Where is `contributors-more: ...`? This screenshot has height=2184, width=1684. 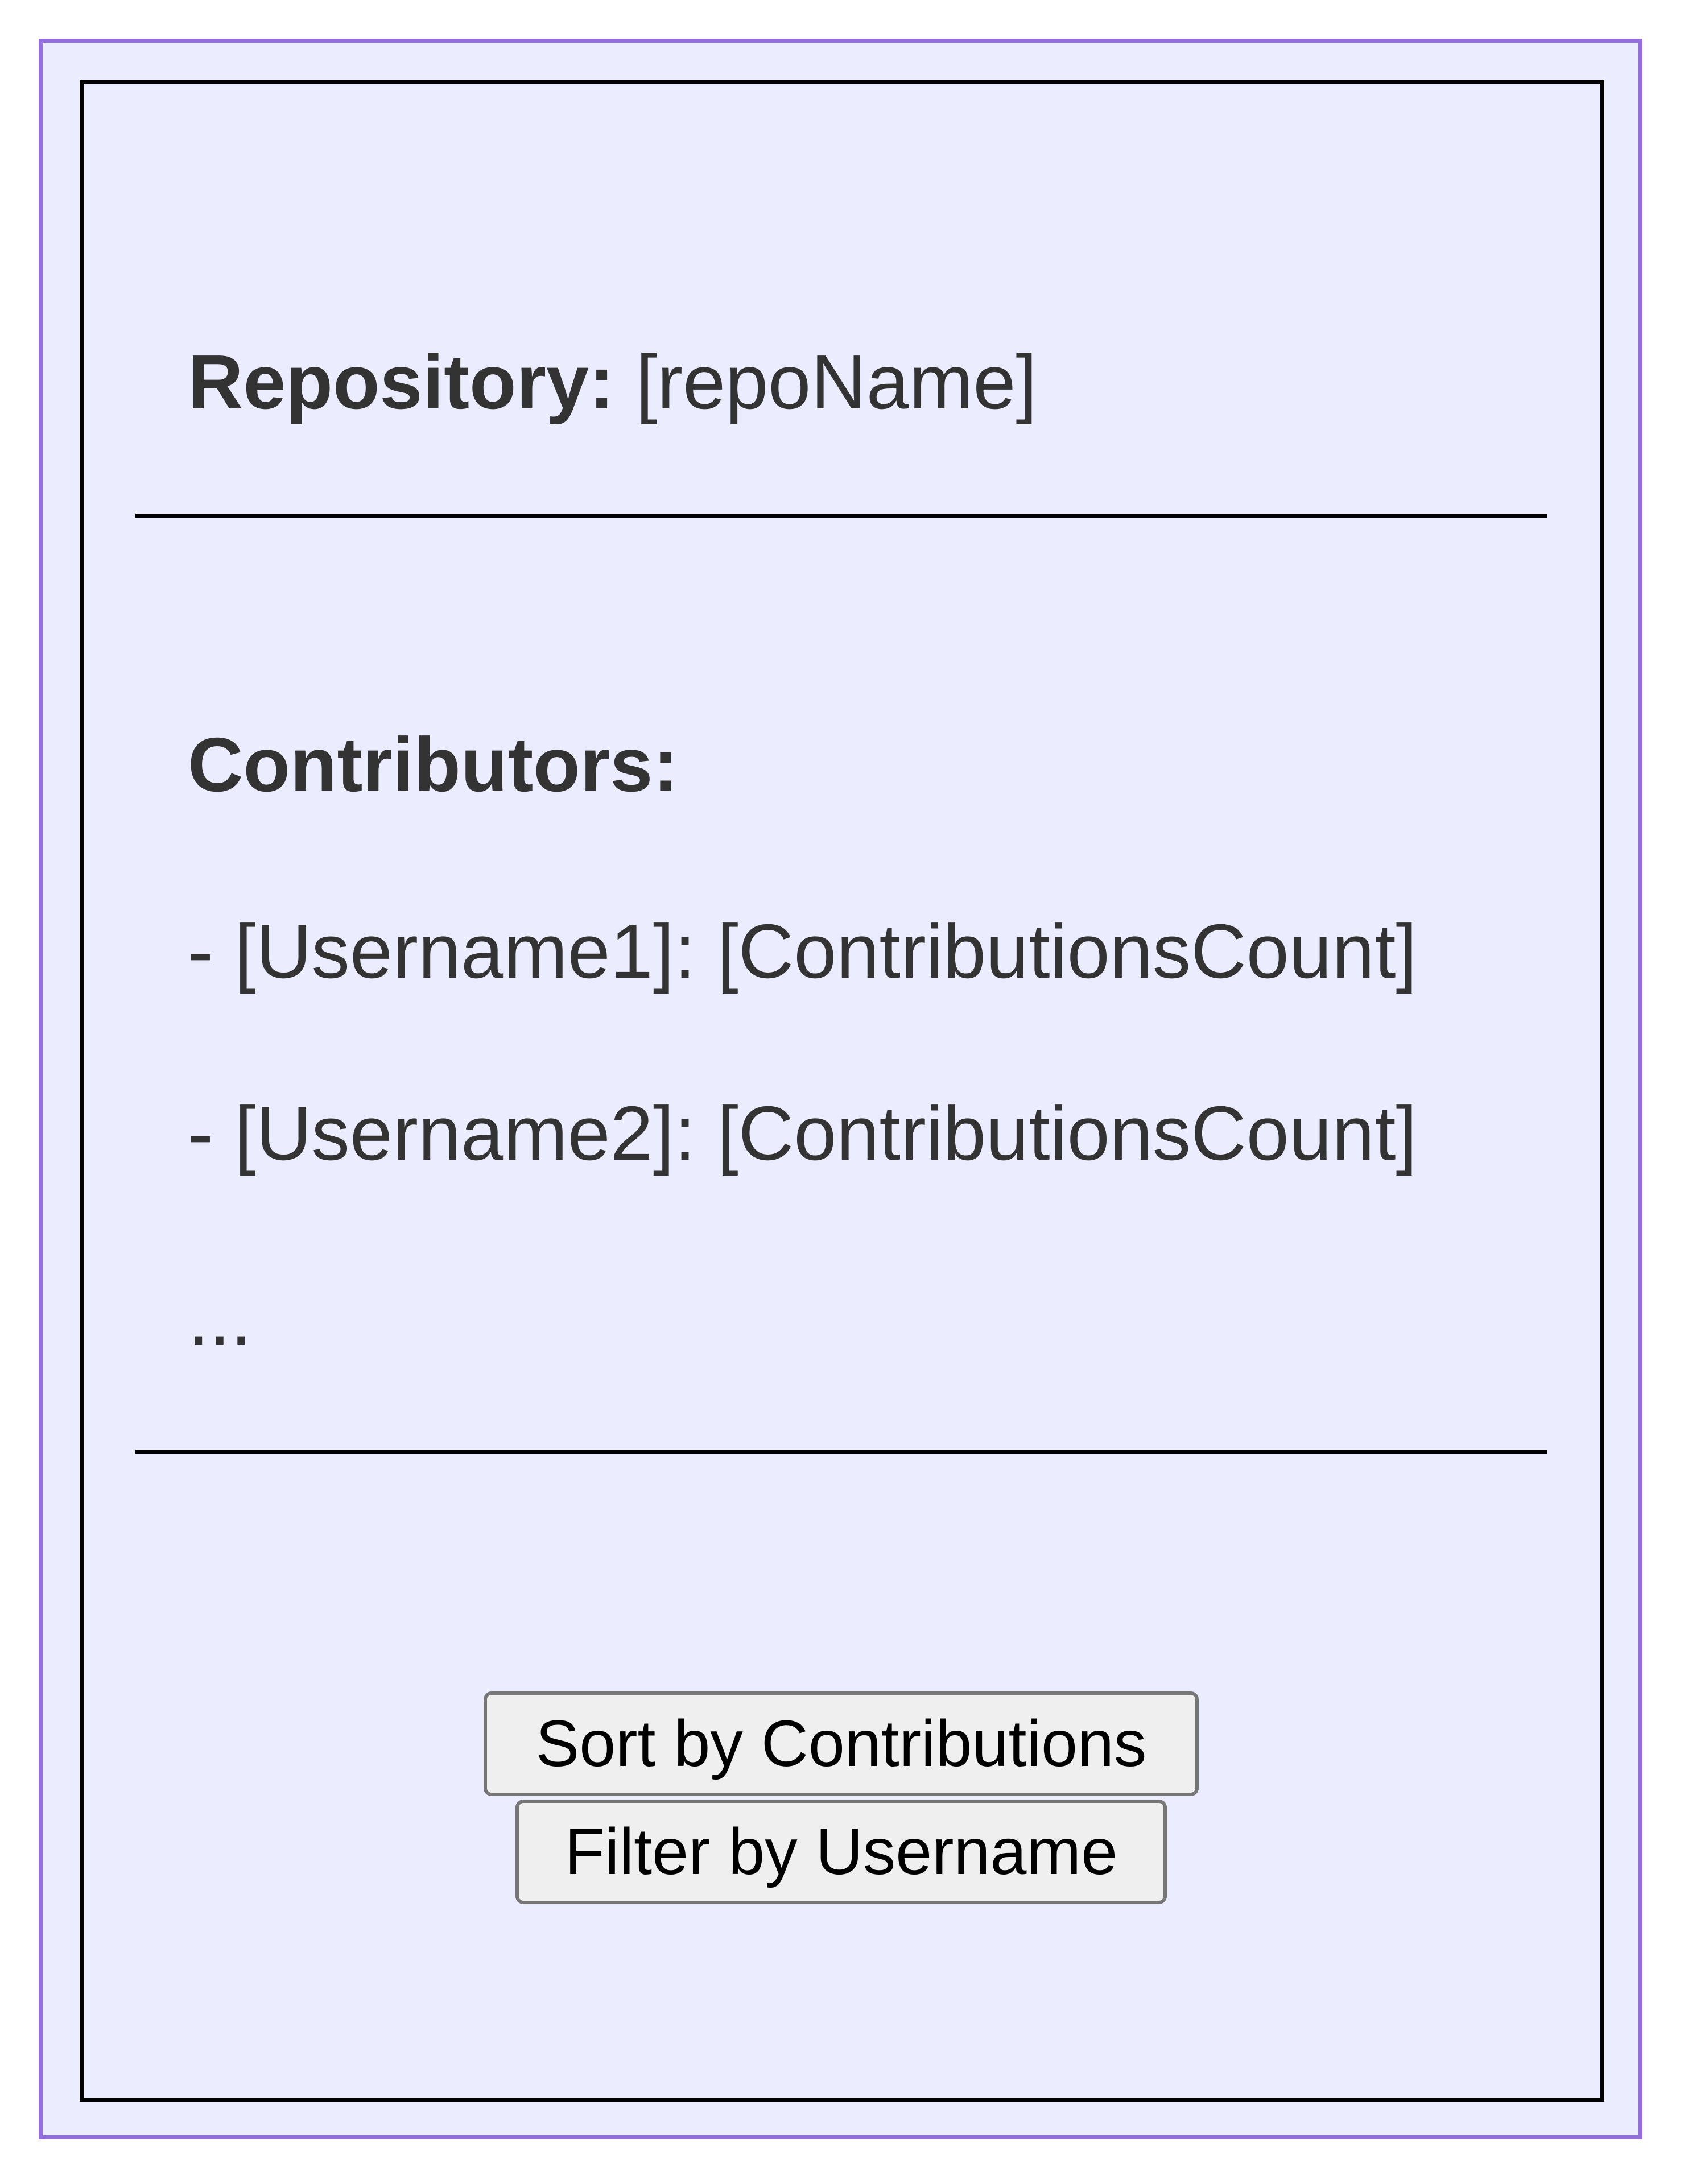
contributors-more: ... is located at coordinates (220, 1318).